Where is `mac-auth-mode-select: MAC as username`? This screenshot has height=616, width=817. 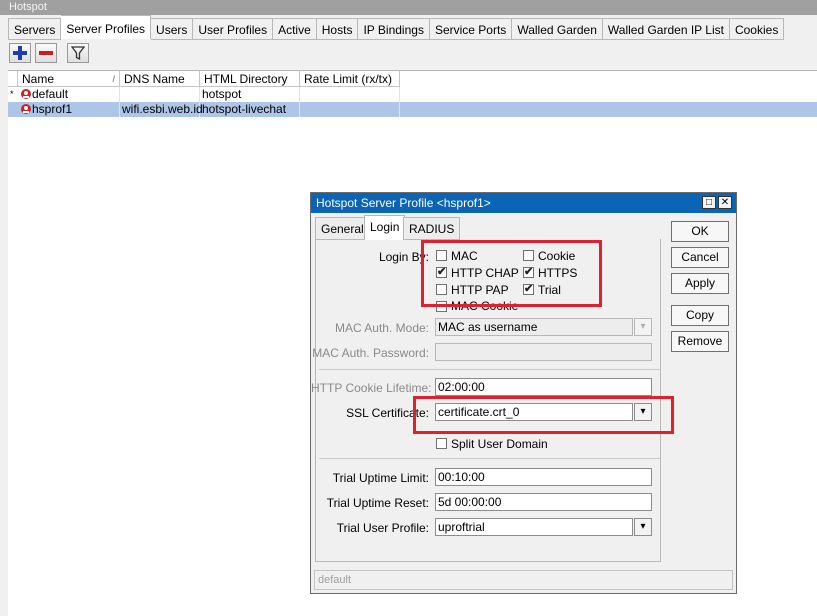
mac-auth-mode-select: MAC as username is located at coordinates (534, 327).